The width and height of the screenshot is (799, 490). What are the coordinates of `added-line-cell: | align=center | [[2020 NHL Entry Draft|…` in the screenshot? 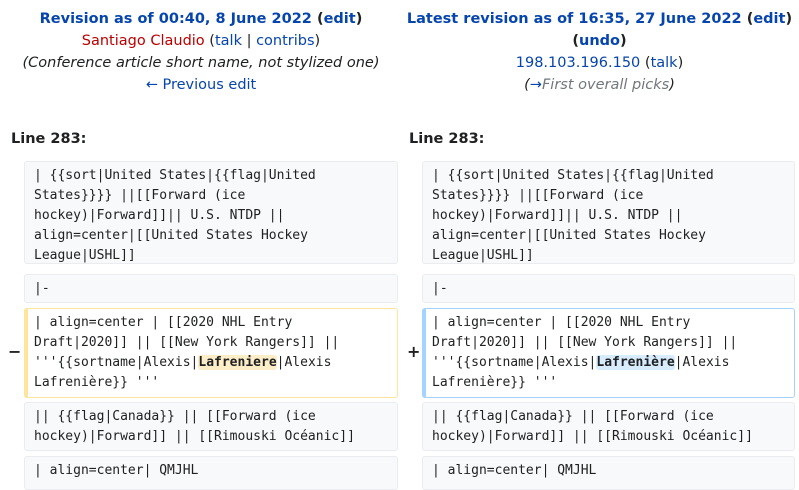 It's located at (608, 353).